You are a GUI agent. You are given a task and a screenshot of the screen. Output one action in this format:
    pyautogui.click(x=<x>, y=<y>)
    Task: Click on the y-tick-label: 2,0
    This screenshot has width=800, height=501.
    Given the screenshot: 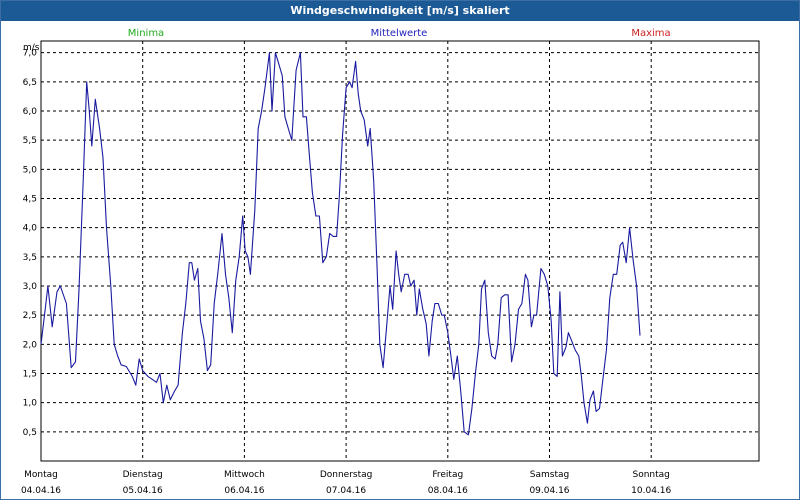 What is the action you would take?
    pyautogui.click(x=30, y=345)
    